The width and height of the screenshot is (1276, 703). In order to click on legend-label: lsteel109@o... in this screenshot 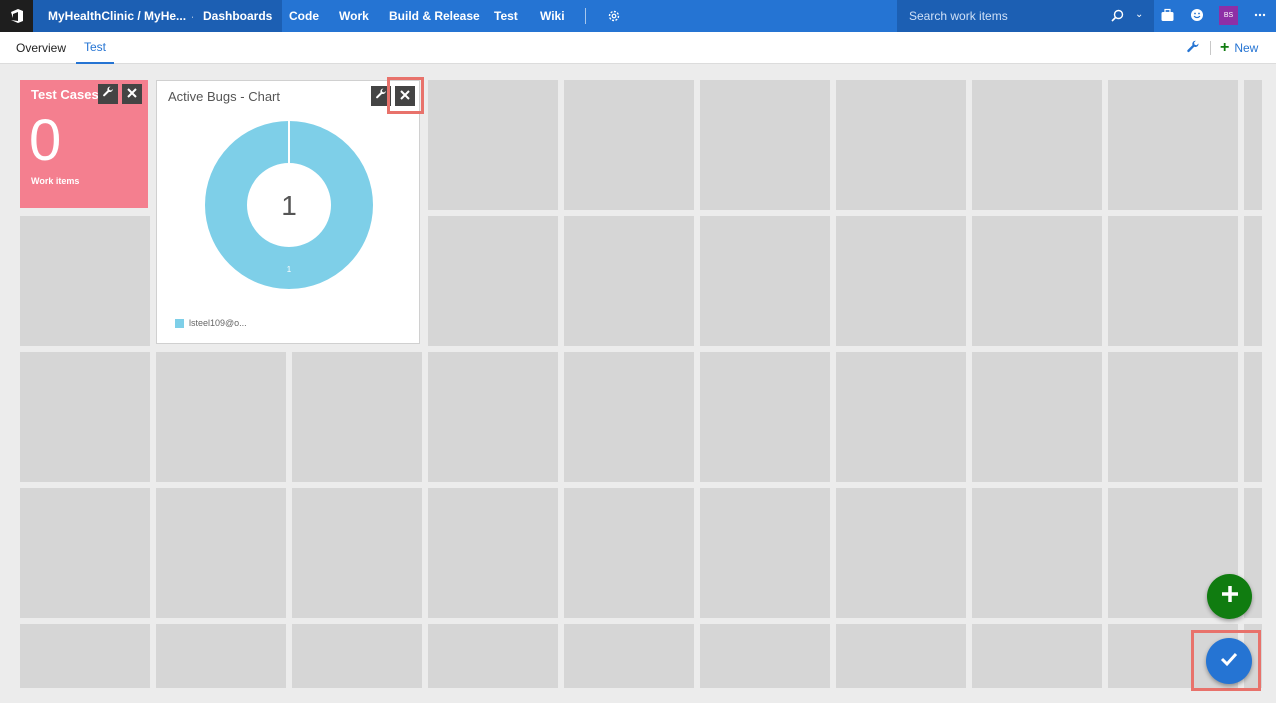, I will do `click(218, 323)`.